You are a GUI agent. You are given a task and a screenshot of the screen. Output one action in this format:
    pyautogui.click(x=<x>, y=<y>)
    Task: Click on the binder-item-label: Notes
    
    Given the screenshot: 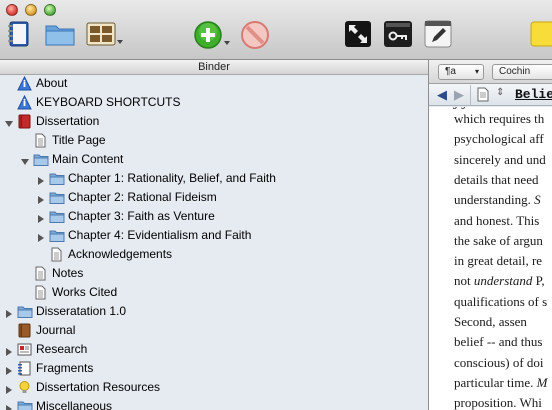 What is the action you would take?
    pyautogui.click(x=68, y=273)
    